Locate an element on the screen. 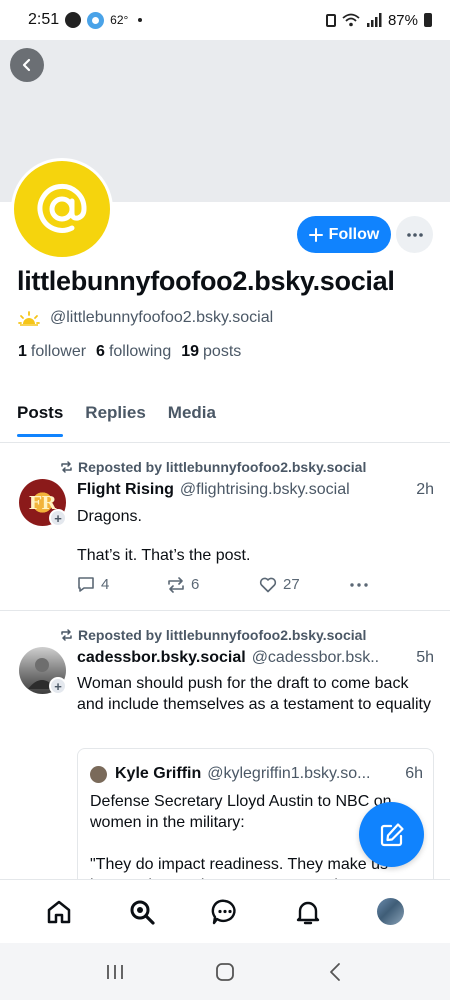  heart-icon is located at coordinates (268, 584).